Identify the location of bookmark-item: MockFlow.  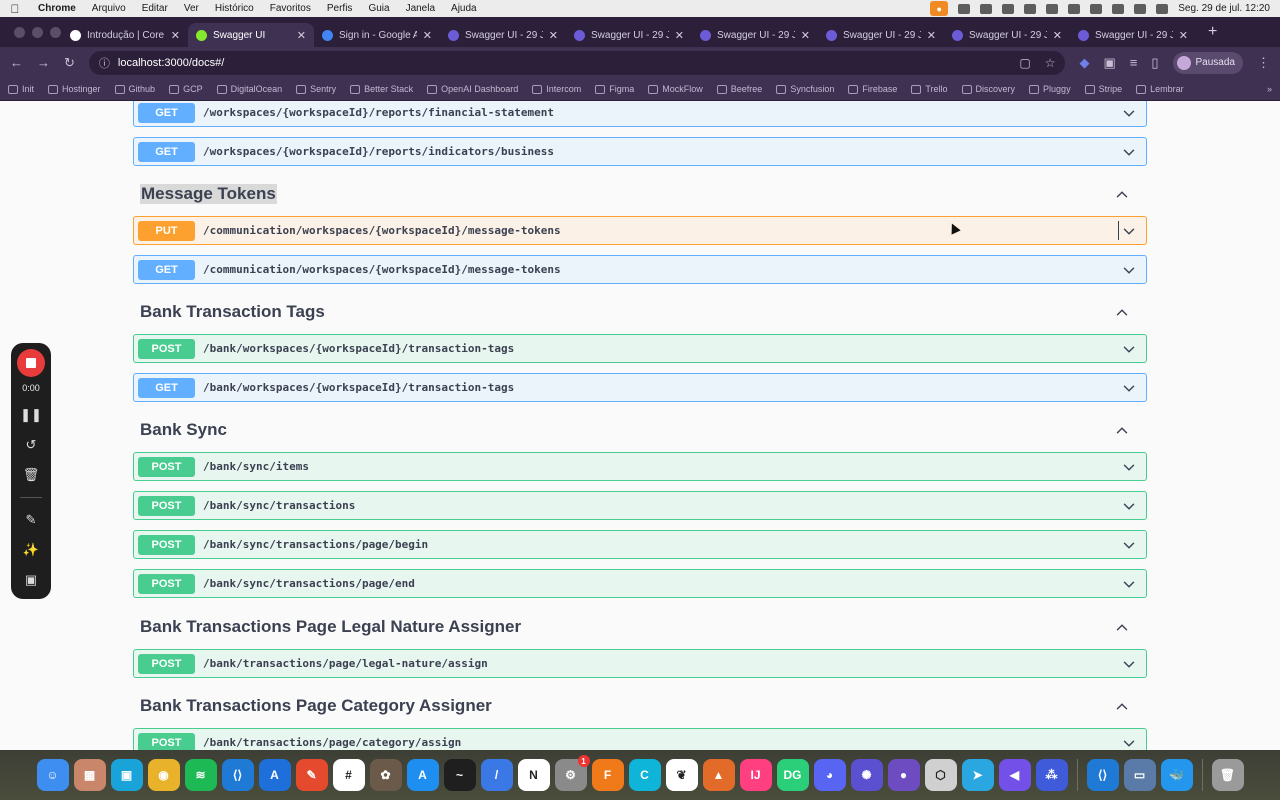
(675, 89).